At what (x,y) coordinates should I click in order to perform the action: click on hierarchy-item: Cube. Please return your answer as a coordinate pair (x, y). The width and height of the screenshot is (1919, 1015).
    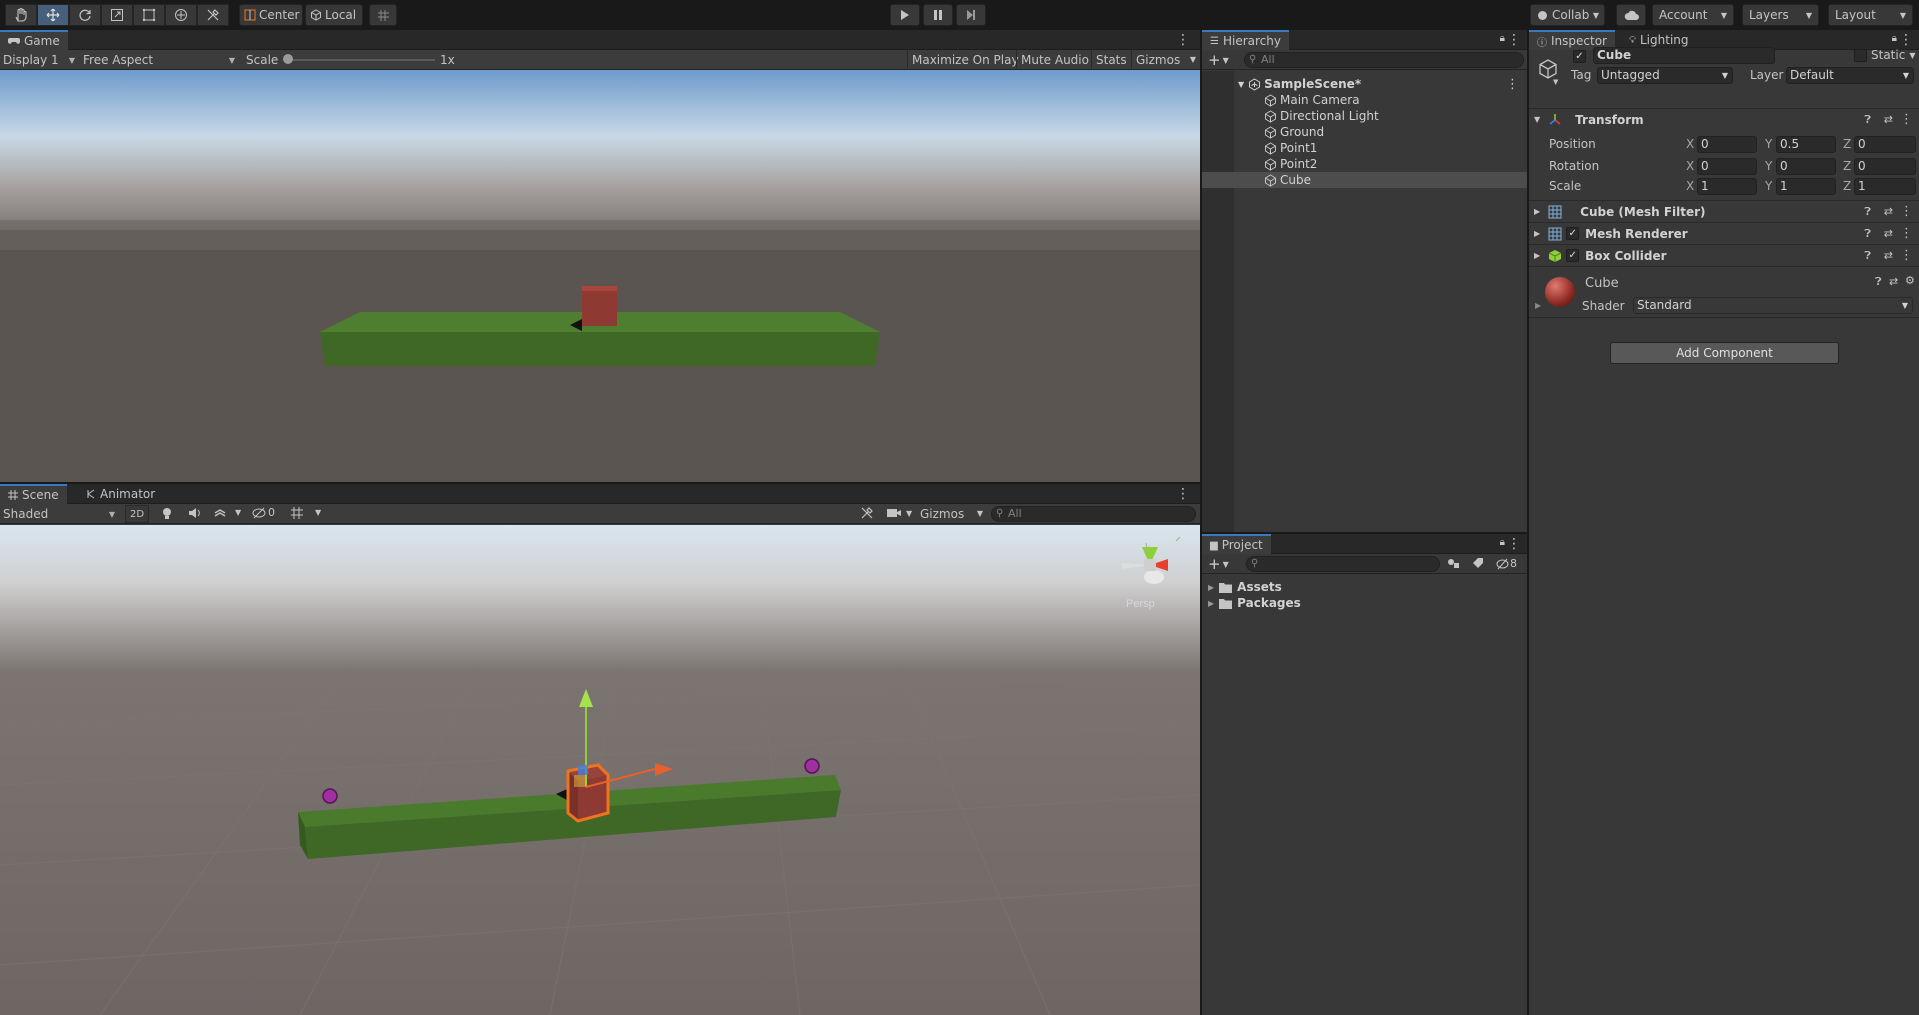
    Looking at the image, I should click on (1364, 180).